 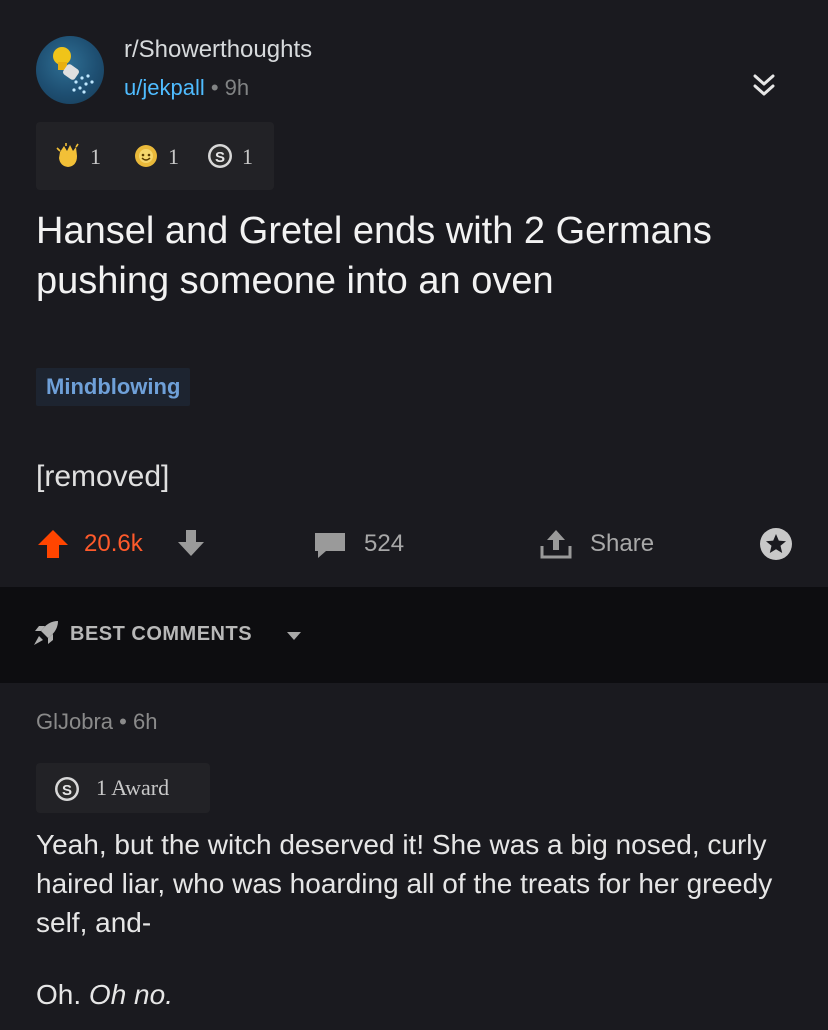 What do you see at coordinates (384, 544) in the screenshot?
I see `comment-count: 524` at bounding box center [384, 544].